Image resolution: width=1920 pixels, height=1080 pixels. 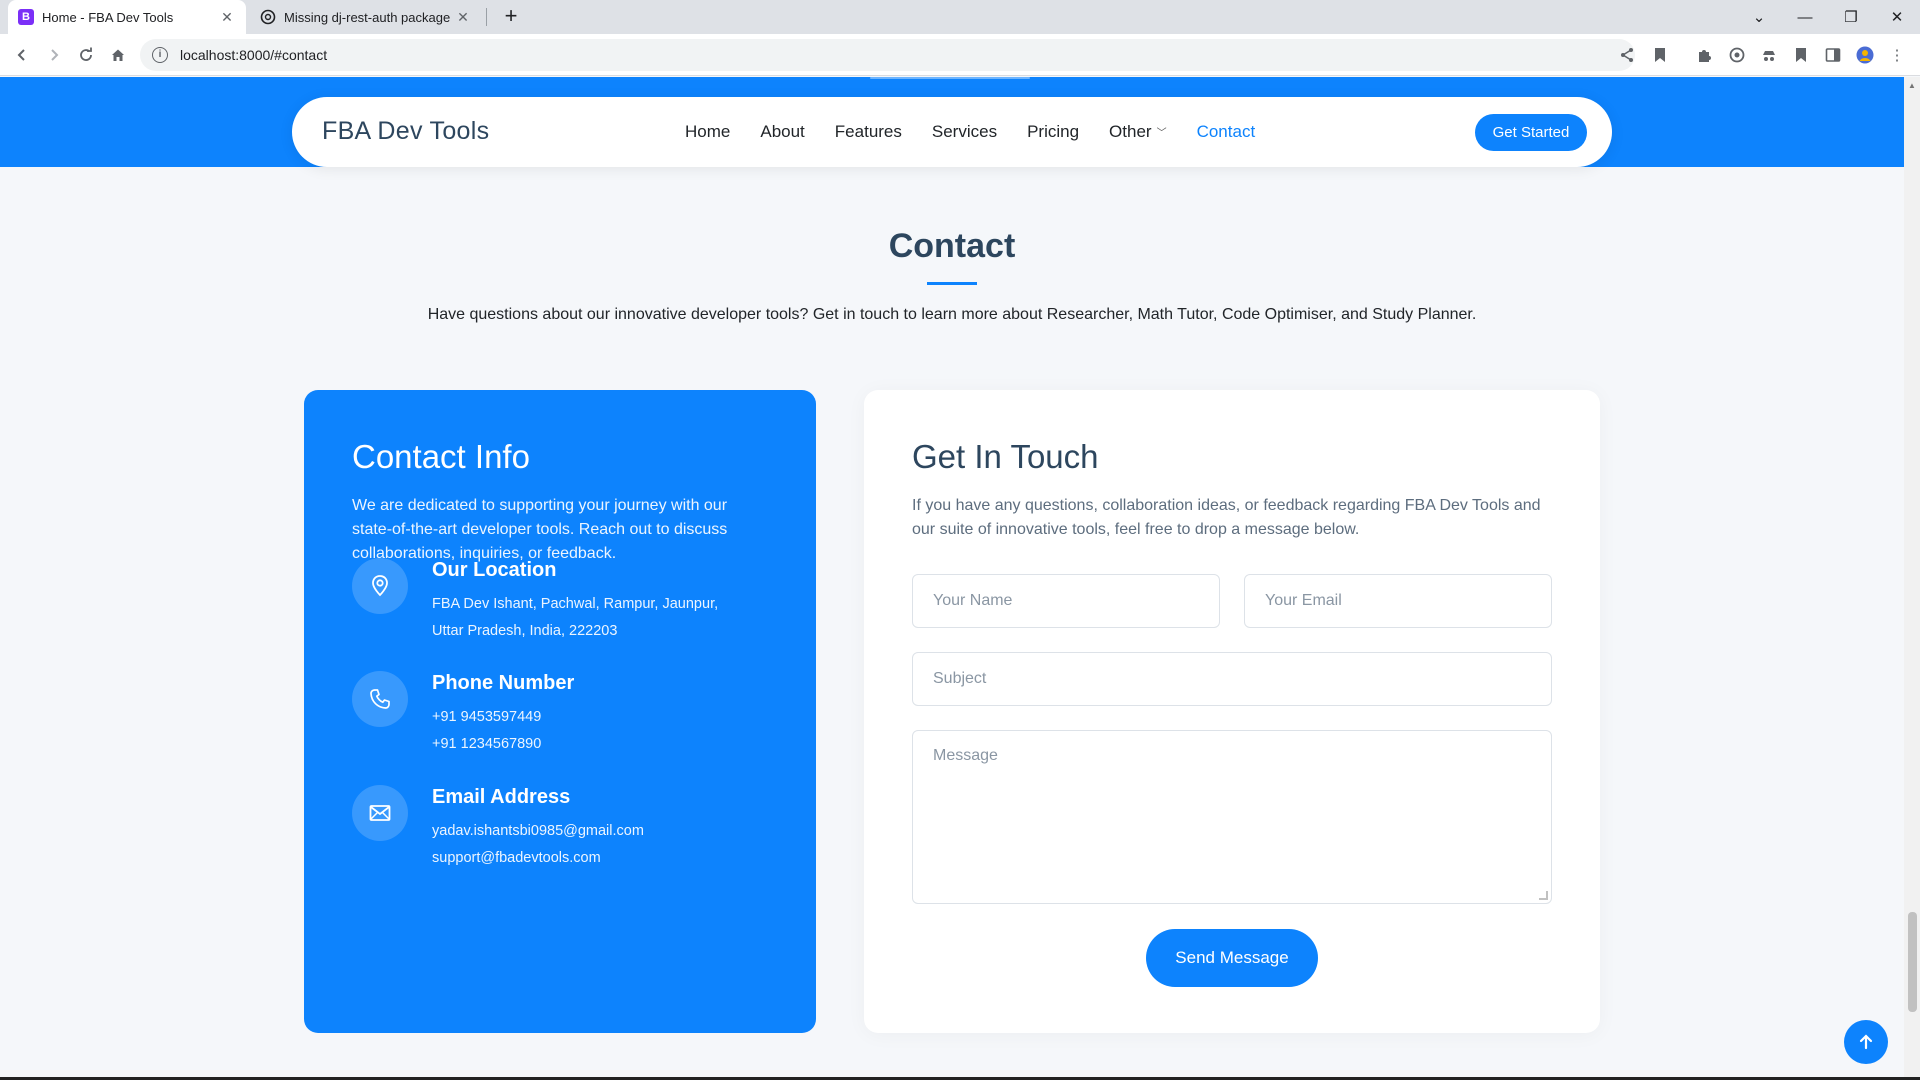 I want to click on contact-info-title: Contact Info, so click(x=441, y=456).